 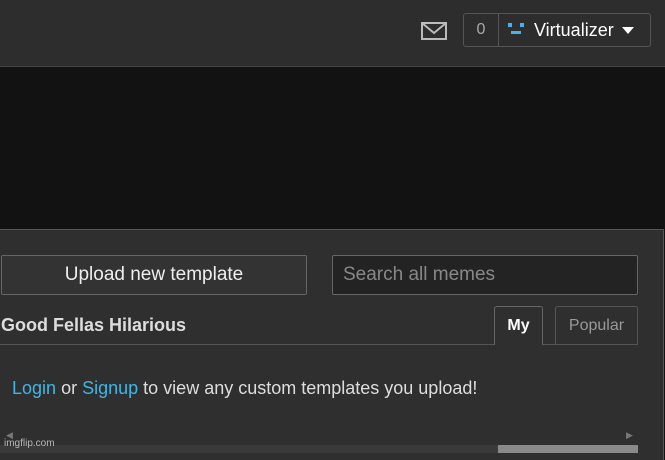 I want to click on username: Virtualizer, so click(x=574, y=29).